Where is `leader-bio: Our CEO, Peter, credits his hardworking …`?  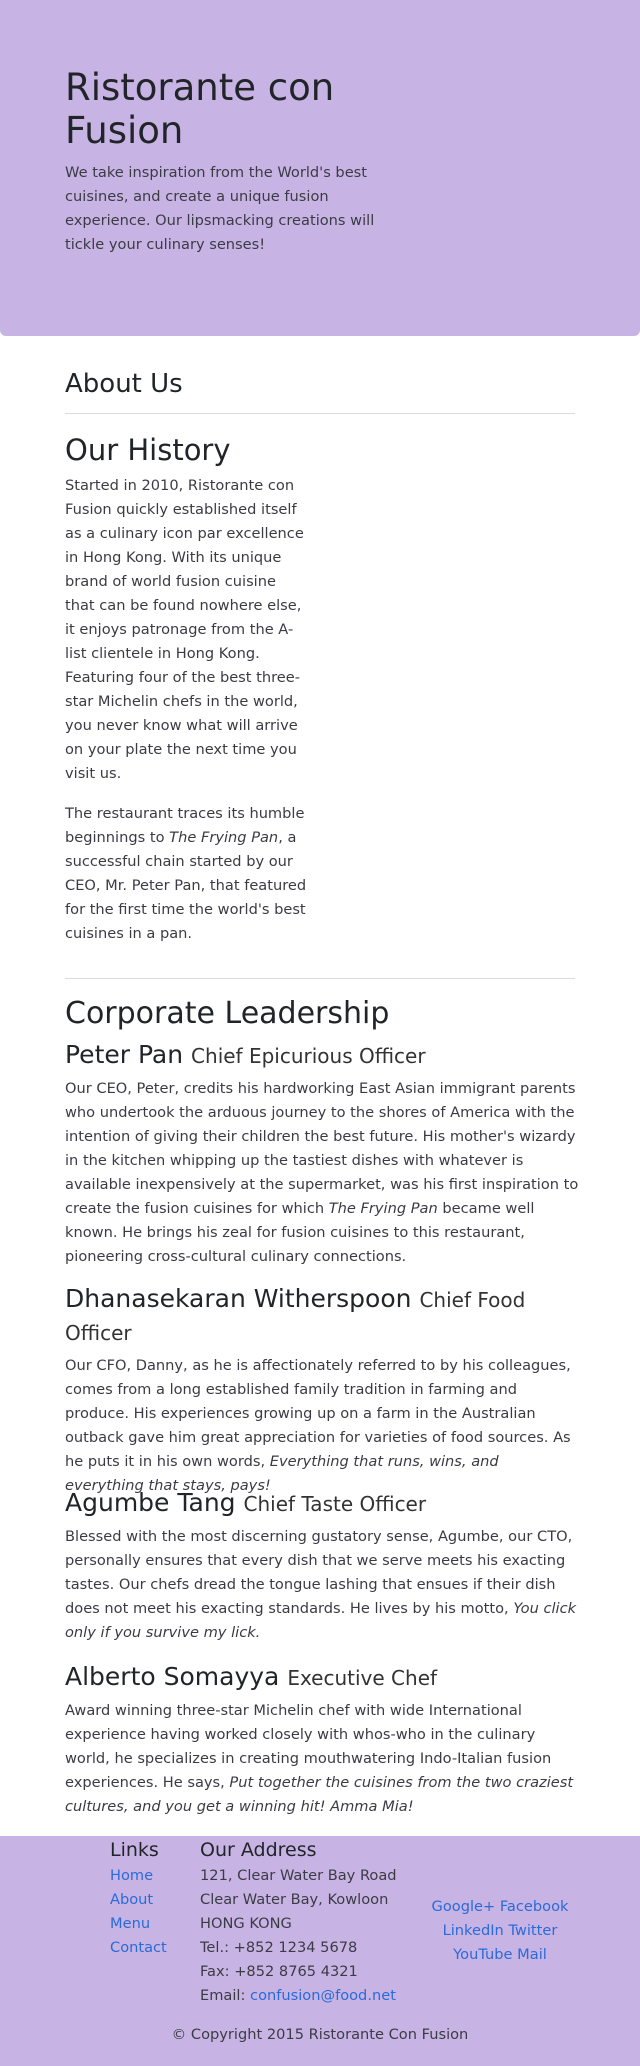 leader-bio: Our CEO, Peter, credits his hardworking … is located at coordinates (322, 1172).